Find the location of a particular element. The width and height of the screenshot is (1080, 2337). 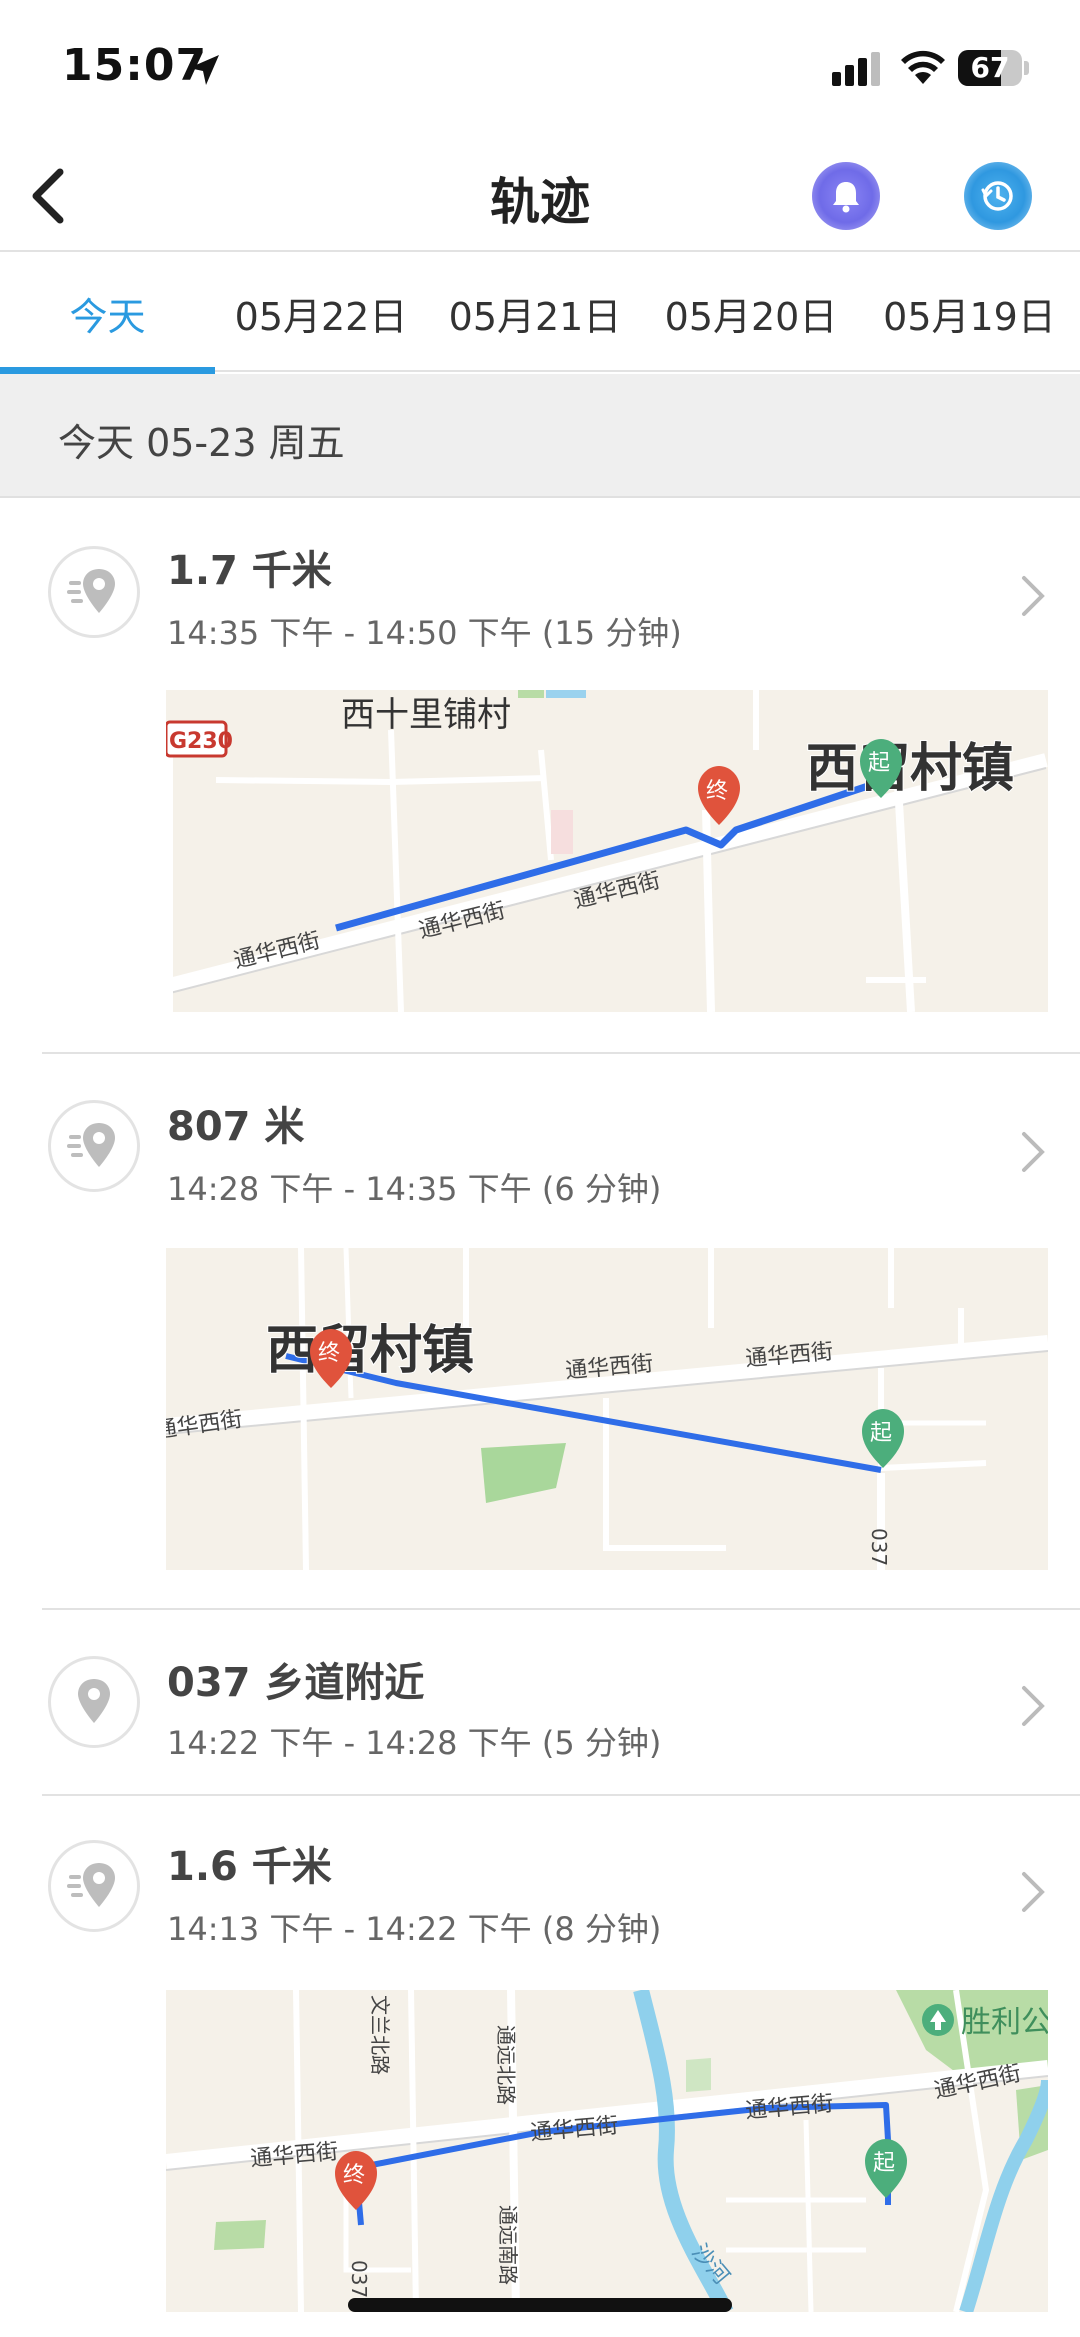

tab-today: 今天 is located at coordinates (107, 314).